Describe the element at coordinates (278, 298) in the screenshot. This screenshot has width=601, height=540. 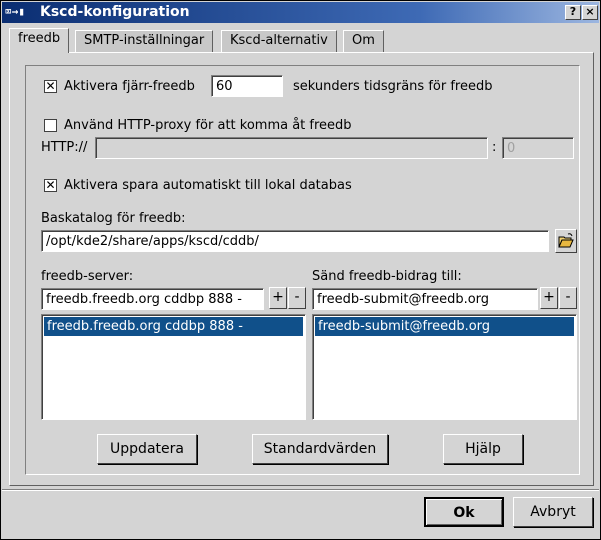
I see `add-server-button: +` at that location.